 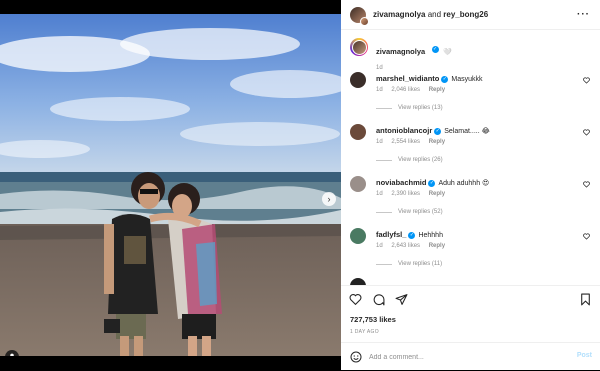 What do you see at coordinates (420, 264) in the screenshot?
I see `view-replies-label: View replies (11)` at bounding box center [420, 264].